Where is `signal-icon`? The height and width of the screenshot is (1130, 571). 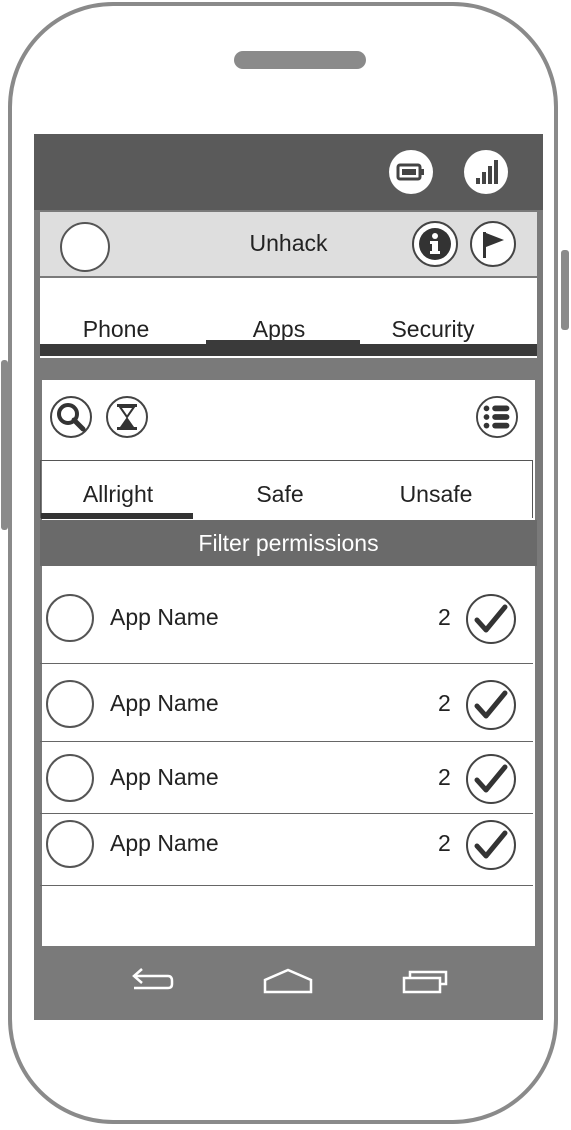
signal-icon is located at coordinates (486, 172).